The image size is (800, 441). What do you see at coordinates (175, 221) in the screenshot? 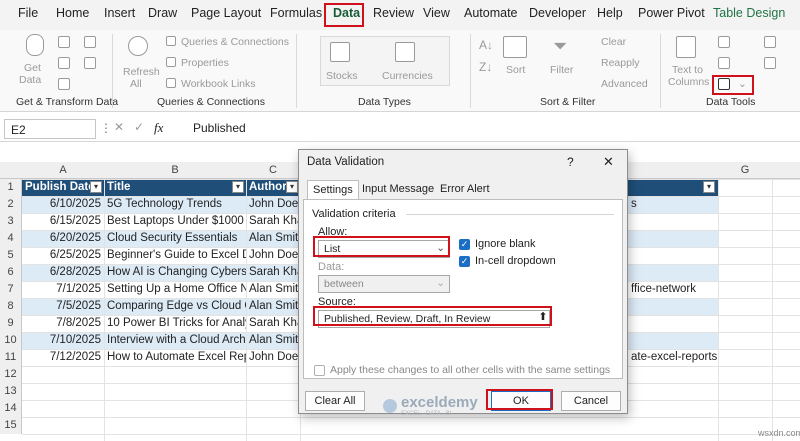
I see `table-cell: Best Laptops Under $1000` at bounding box center [175, 221].